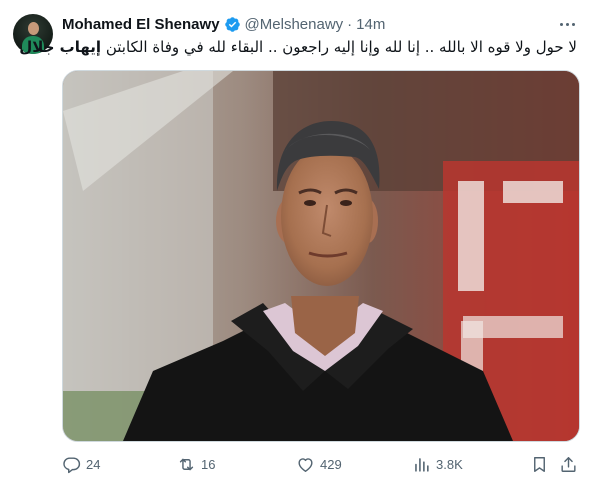 The height and width of the screenshot is (492, 591). What do you see at coordinates (370, 24) in the screenshot?
I see `timestamp: 14m` at bounding box center [370, 24].